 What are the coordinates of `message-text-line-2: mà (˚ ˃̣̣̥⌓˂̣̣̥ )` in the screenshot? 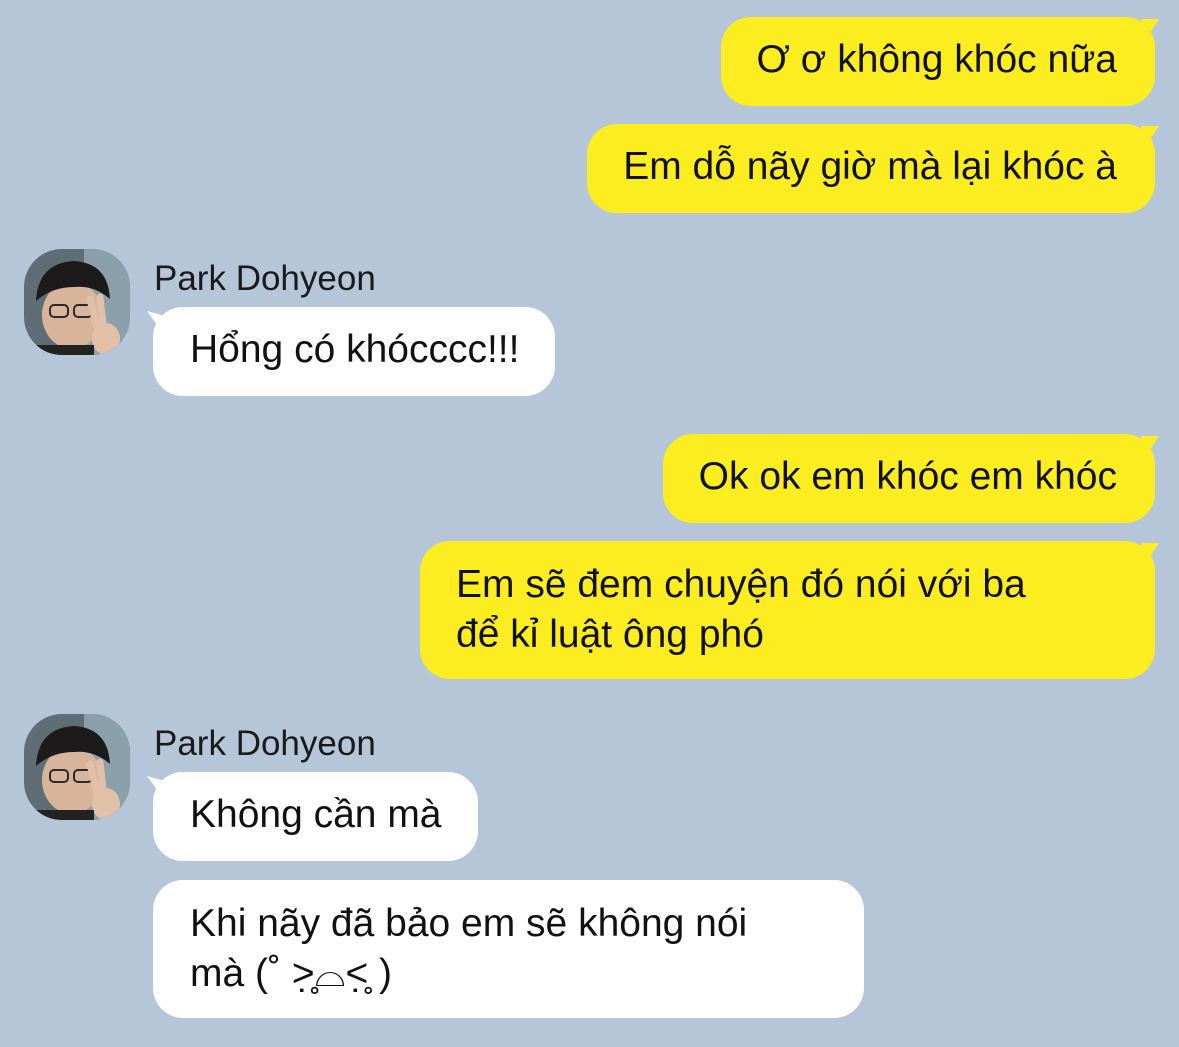 It's located at (291, 973).